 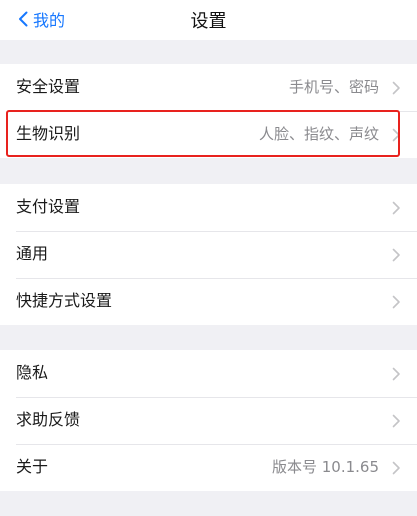 I want to click on row-biometrics: 生物识别 人脸、指纹、声纹, so click(x=208, y=134).